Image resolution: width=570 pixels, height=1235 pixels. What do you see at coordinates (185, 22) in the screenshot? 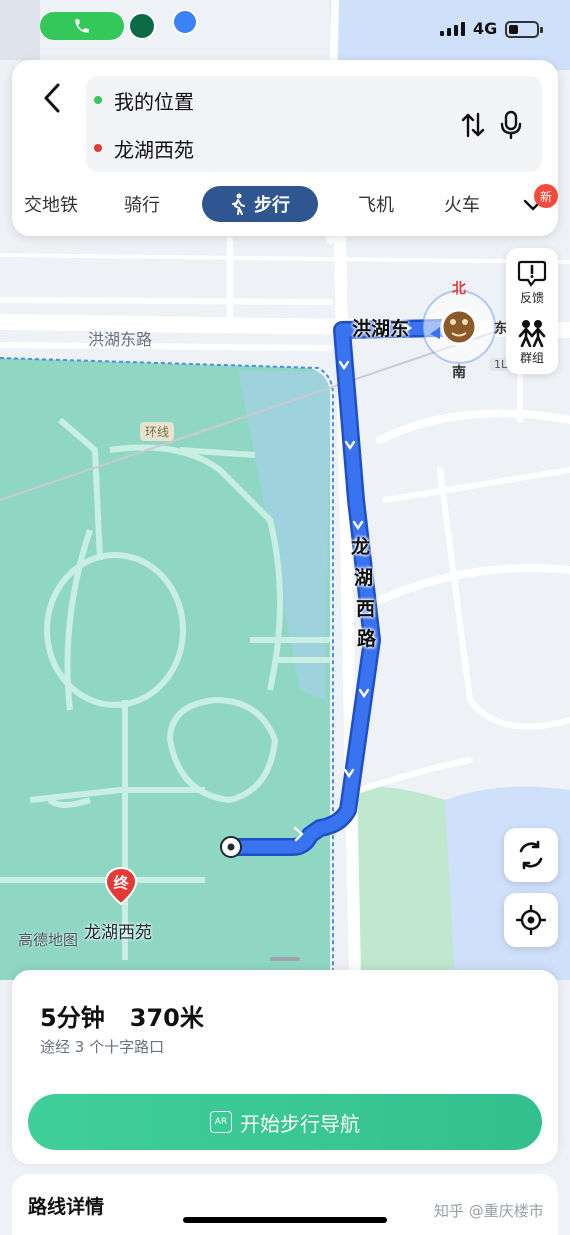
I see `transit-app-icon` at bounding box center [185, 22].